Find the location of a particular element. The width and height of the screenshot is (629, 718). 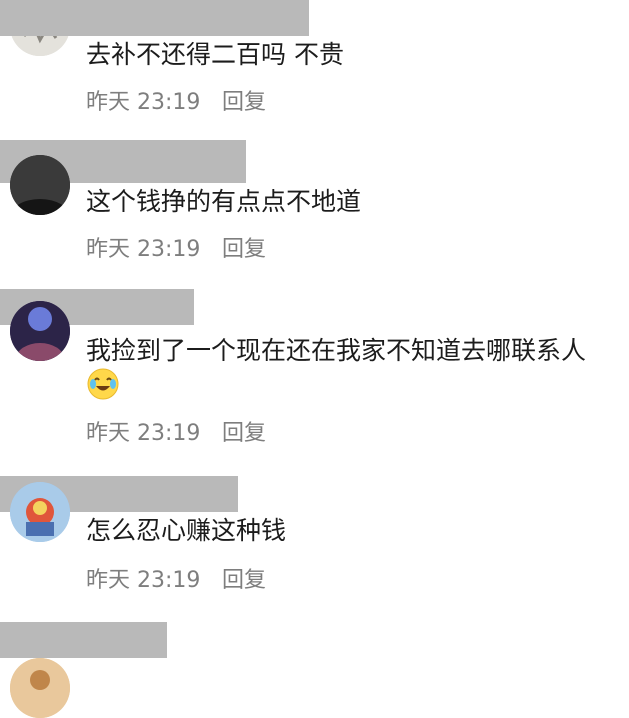

comment-text: 这个钱挣的有点点不地道 is located at coordinates (224, 201).